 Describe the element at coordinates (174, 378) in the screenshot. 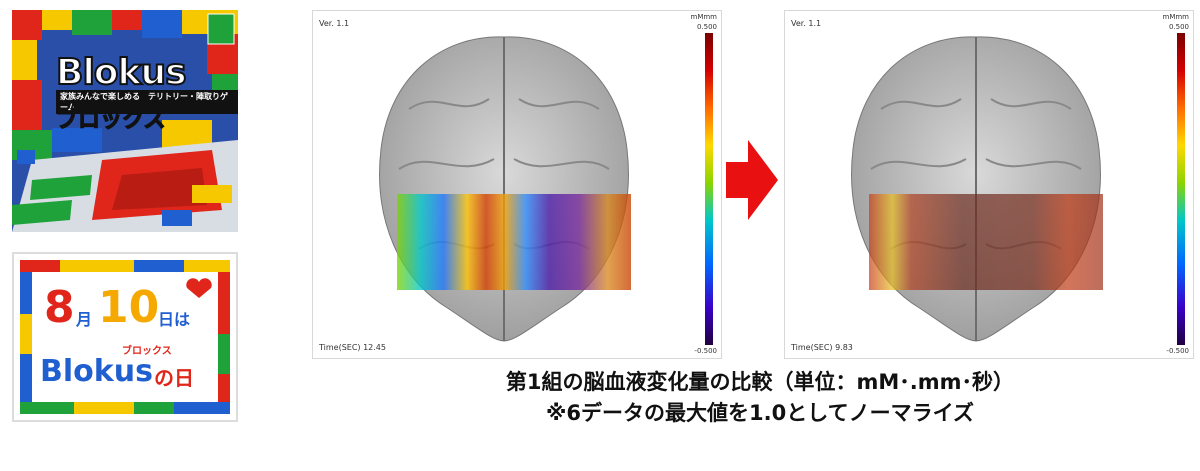

I see `day-logo-suffix: の日` at that location.